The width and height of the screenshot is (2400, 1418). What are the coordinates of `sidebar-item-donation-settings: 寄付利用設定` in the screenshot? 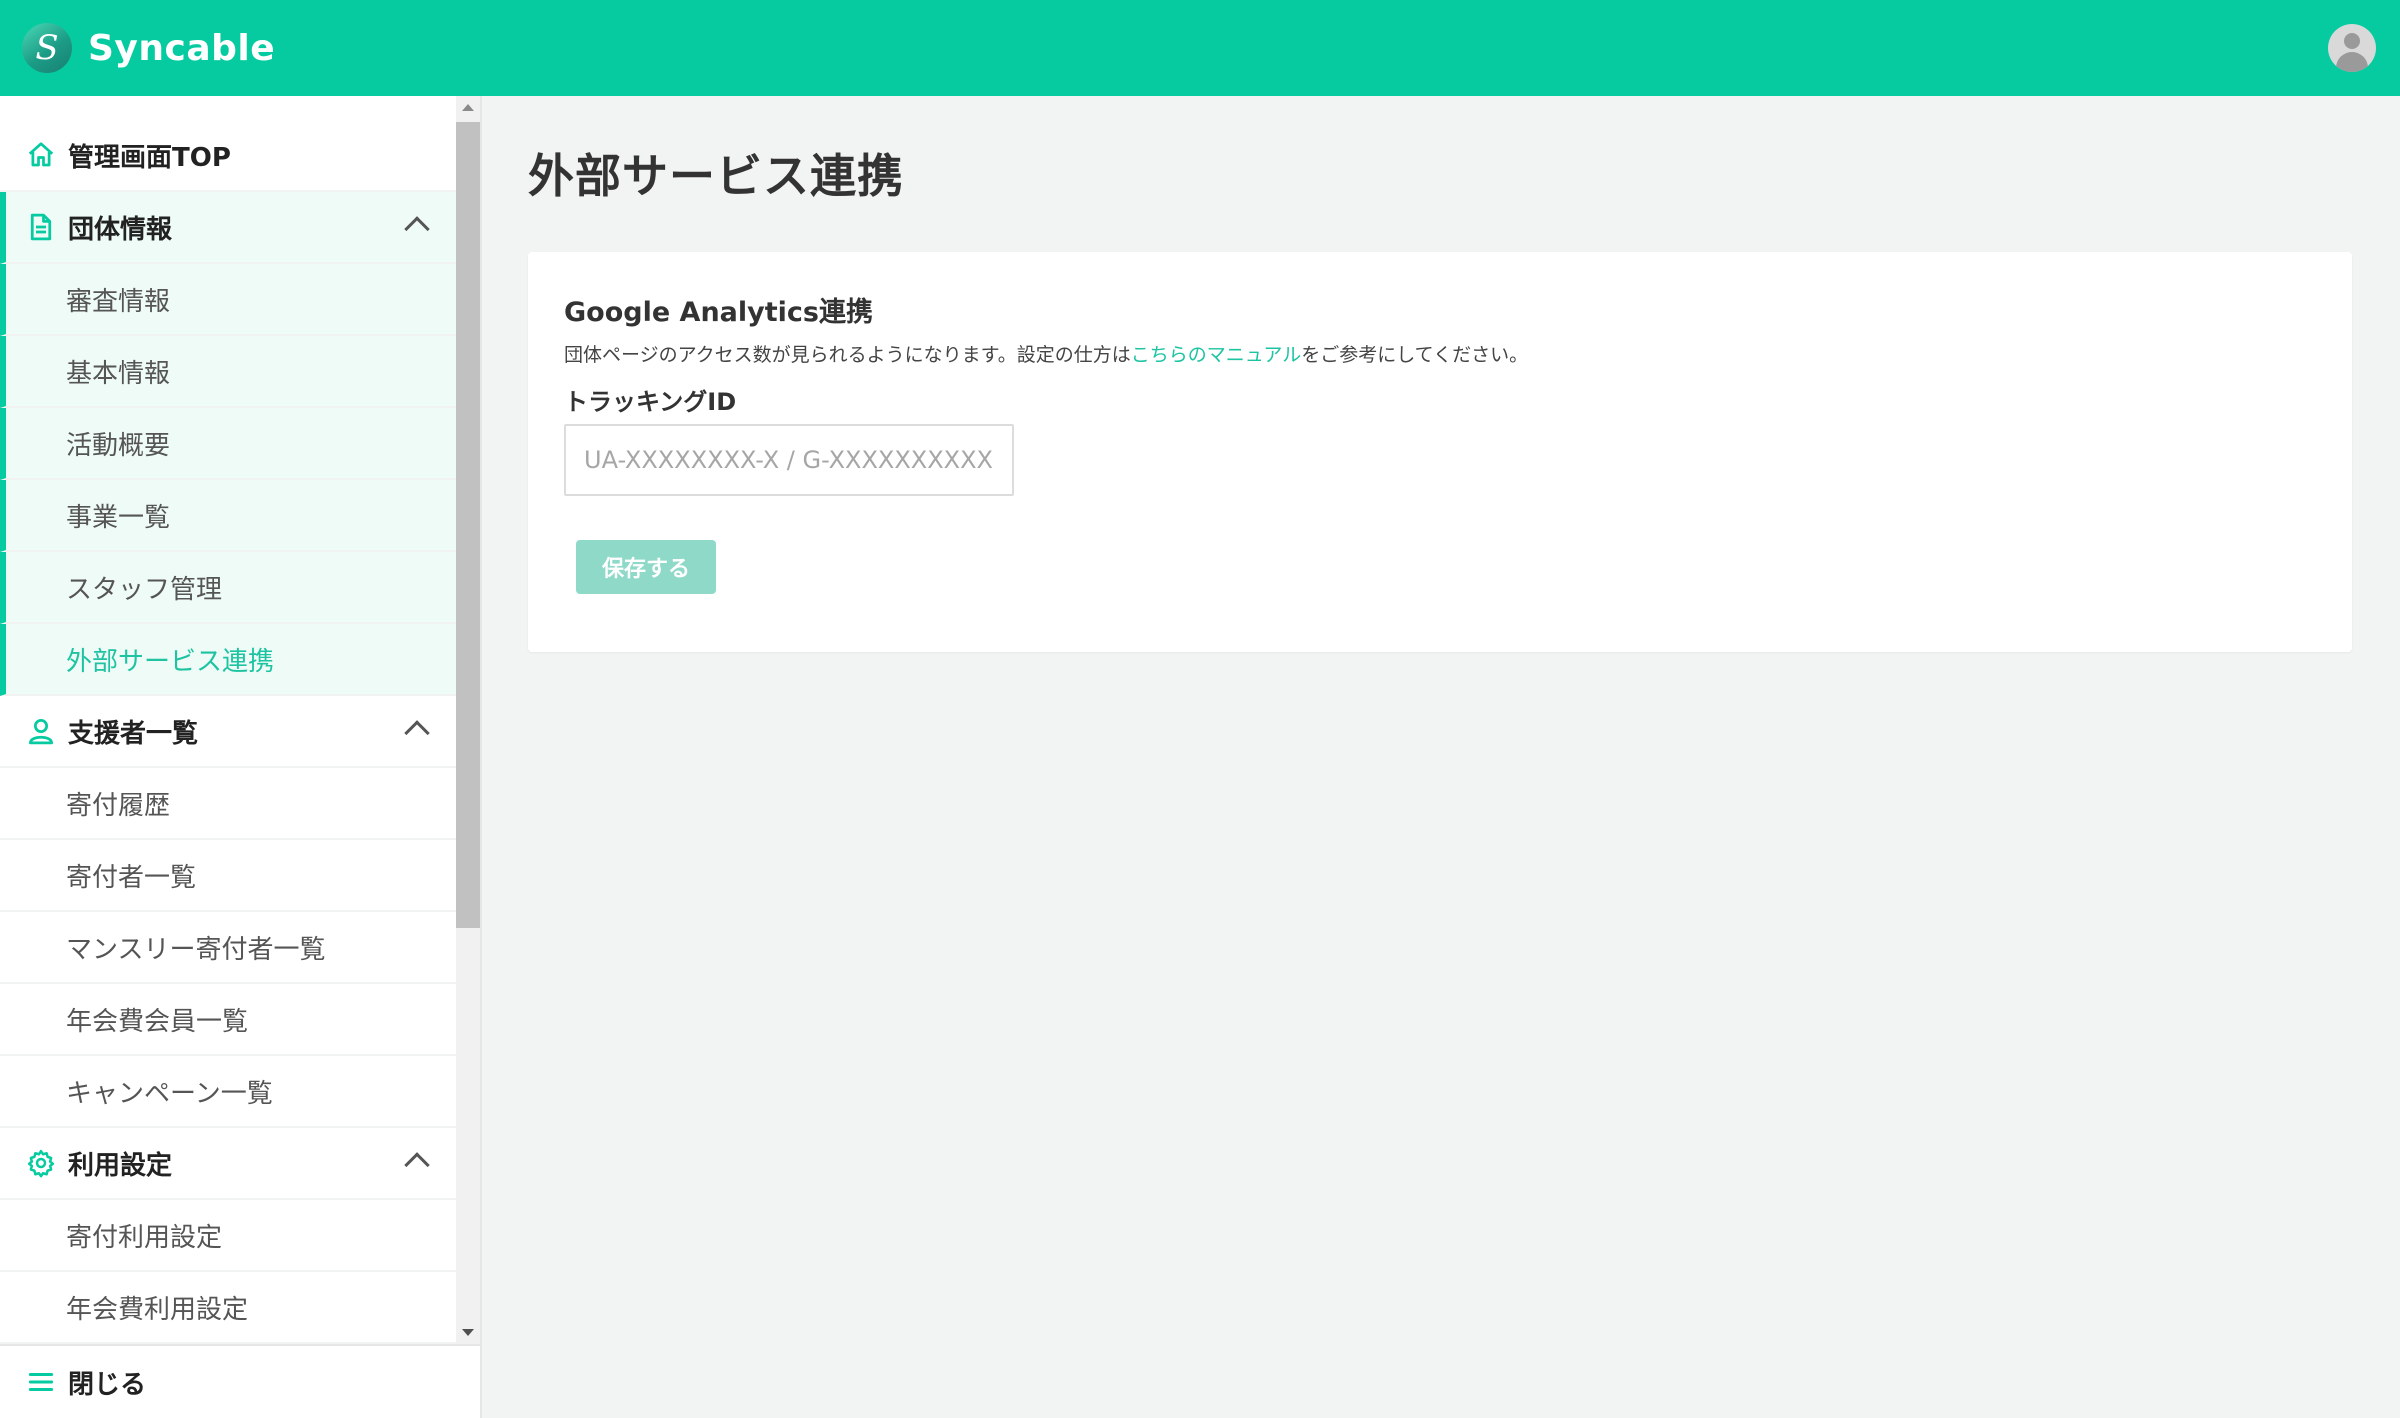 It's located at (228, 1236).